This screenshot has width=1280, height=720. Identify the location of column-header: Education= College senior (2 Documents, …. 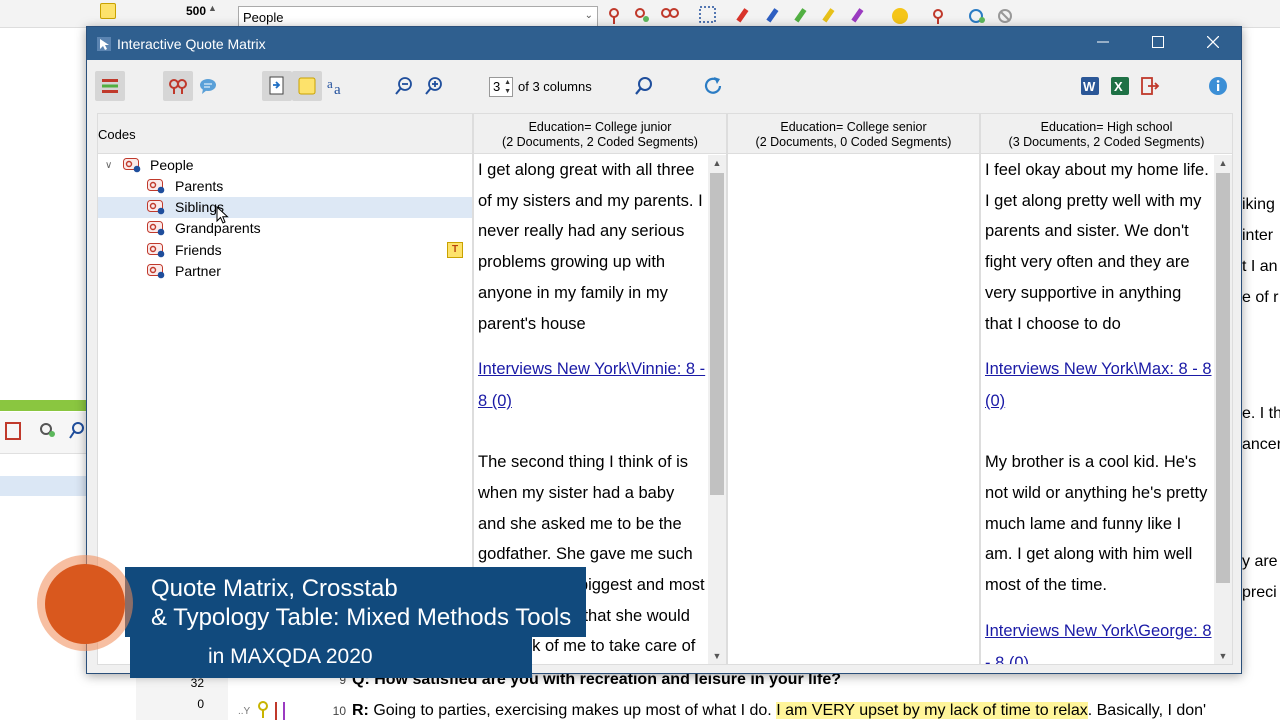
(853, 134).